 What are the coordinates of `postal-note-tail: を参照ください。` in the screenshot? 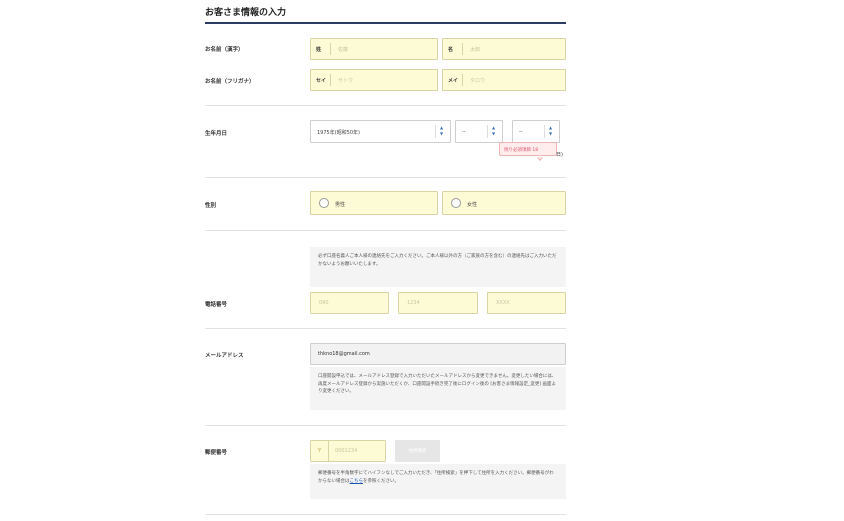 It's located at (381, 481).